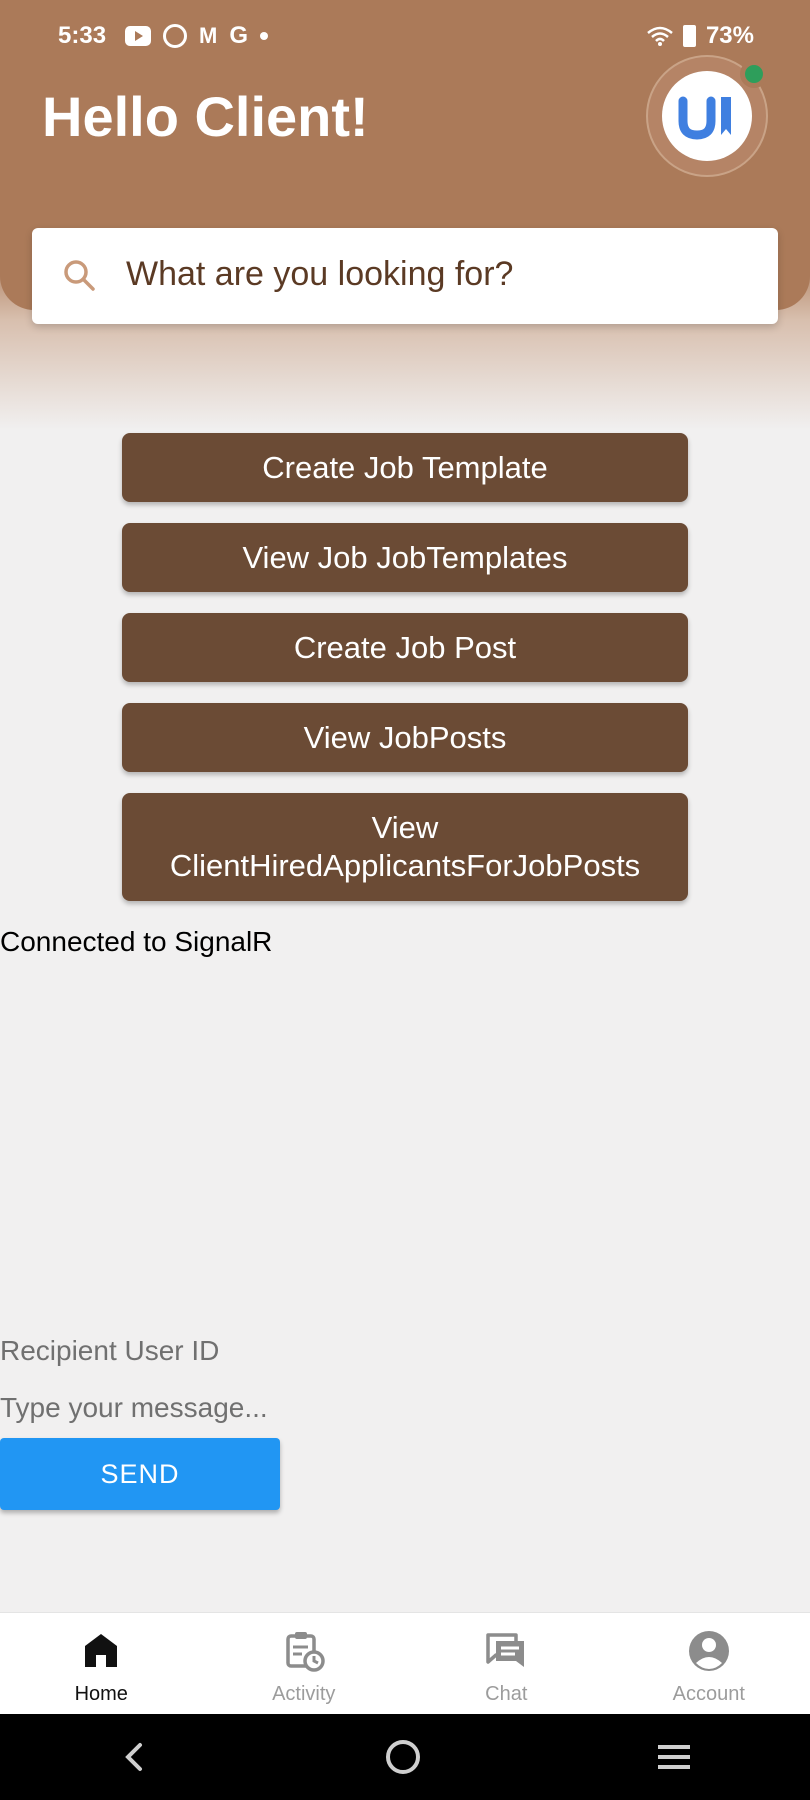  Describe the element at coordinates (140, 1474) in the screenshot. I see `send-button: SEND` at that location.